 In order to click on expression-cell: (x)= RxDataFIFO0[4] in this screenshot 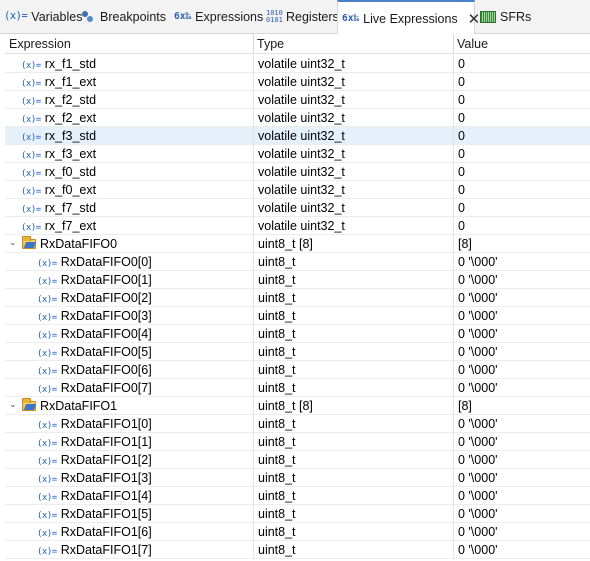, I will do `click(145, 334)`.